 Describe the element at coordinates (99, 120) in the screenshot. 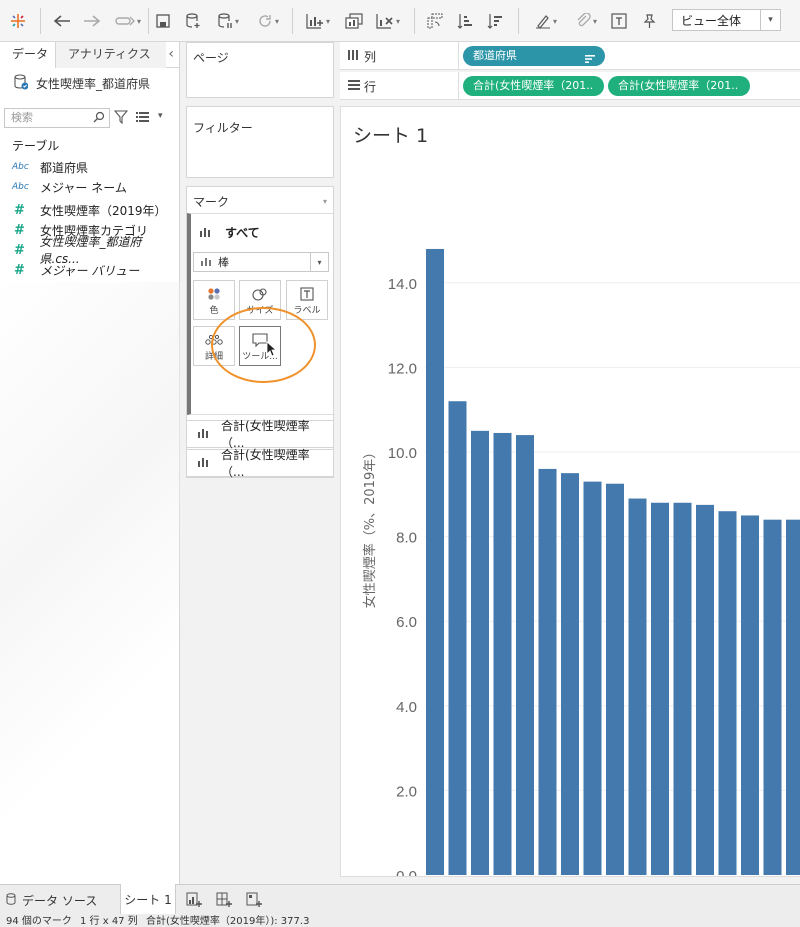

I see `search-icon` at that location.